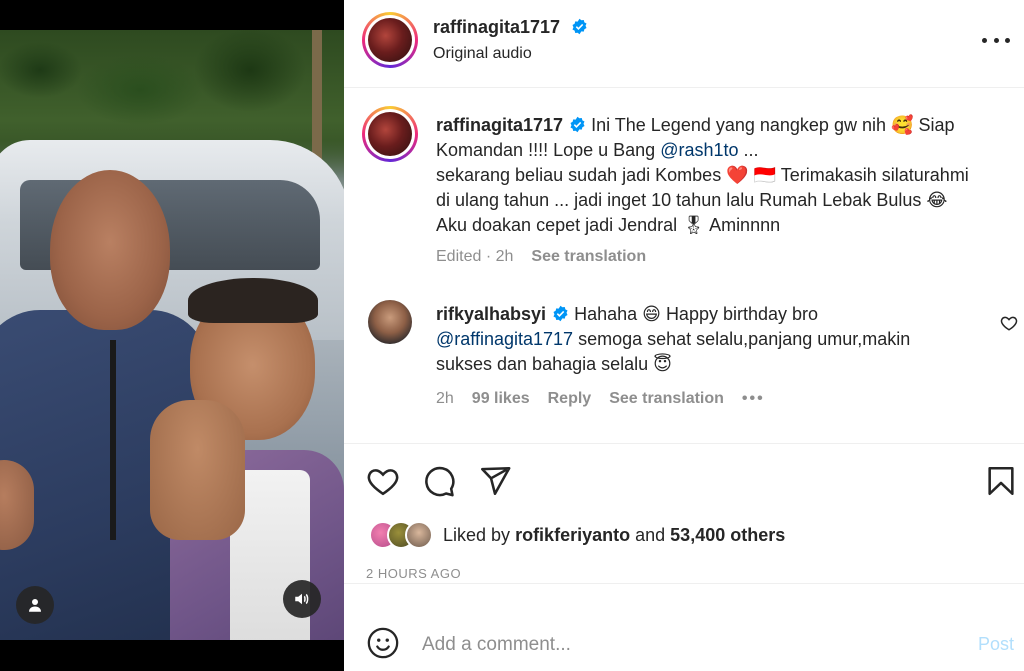  I want to click on speaker-volume-icon, so click(302, 599).